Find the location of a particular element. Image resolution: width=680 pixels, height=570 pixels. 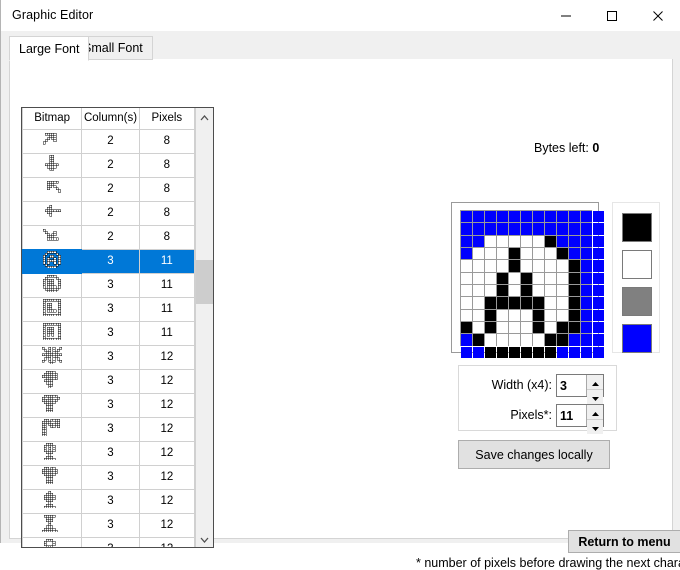

scroll-thumb is located at coordinates (204, 282).